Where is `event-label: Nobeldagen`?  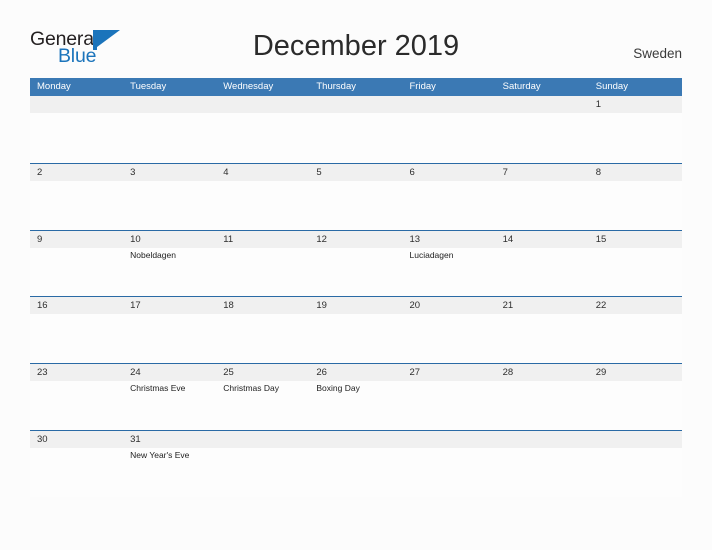 event-label: Nobeldagen is located at coordinates (173, 255).